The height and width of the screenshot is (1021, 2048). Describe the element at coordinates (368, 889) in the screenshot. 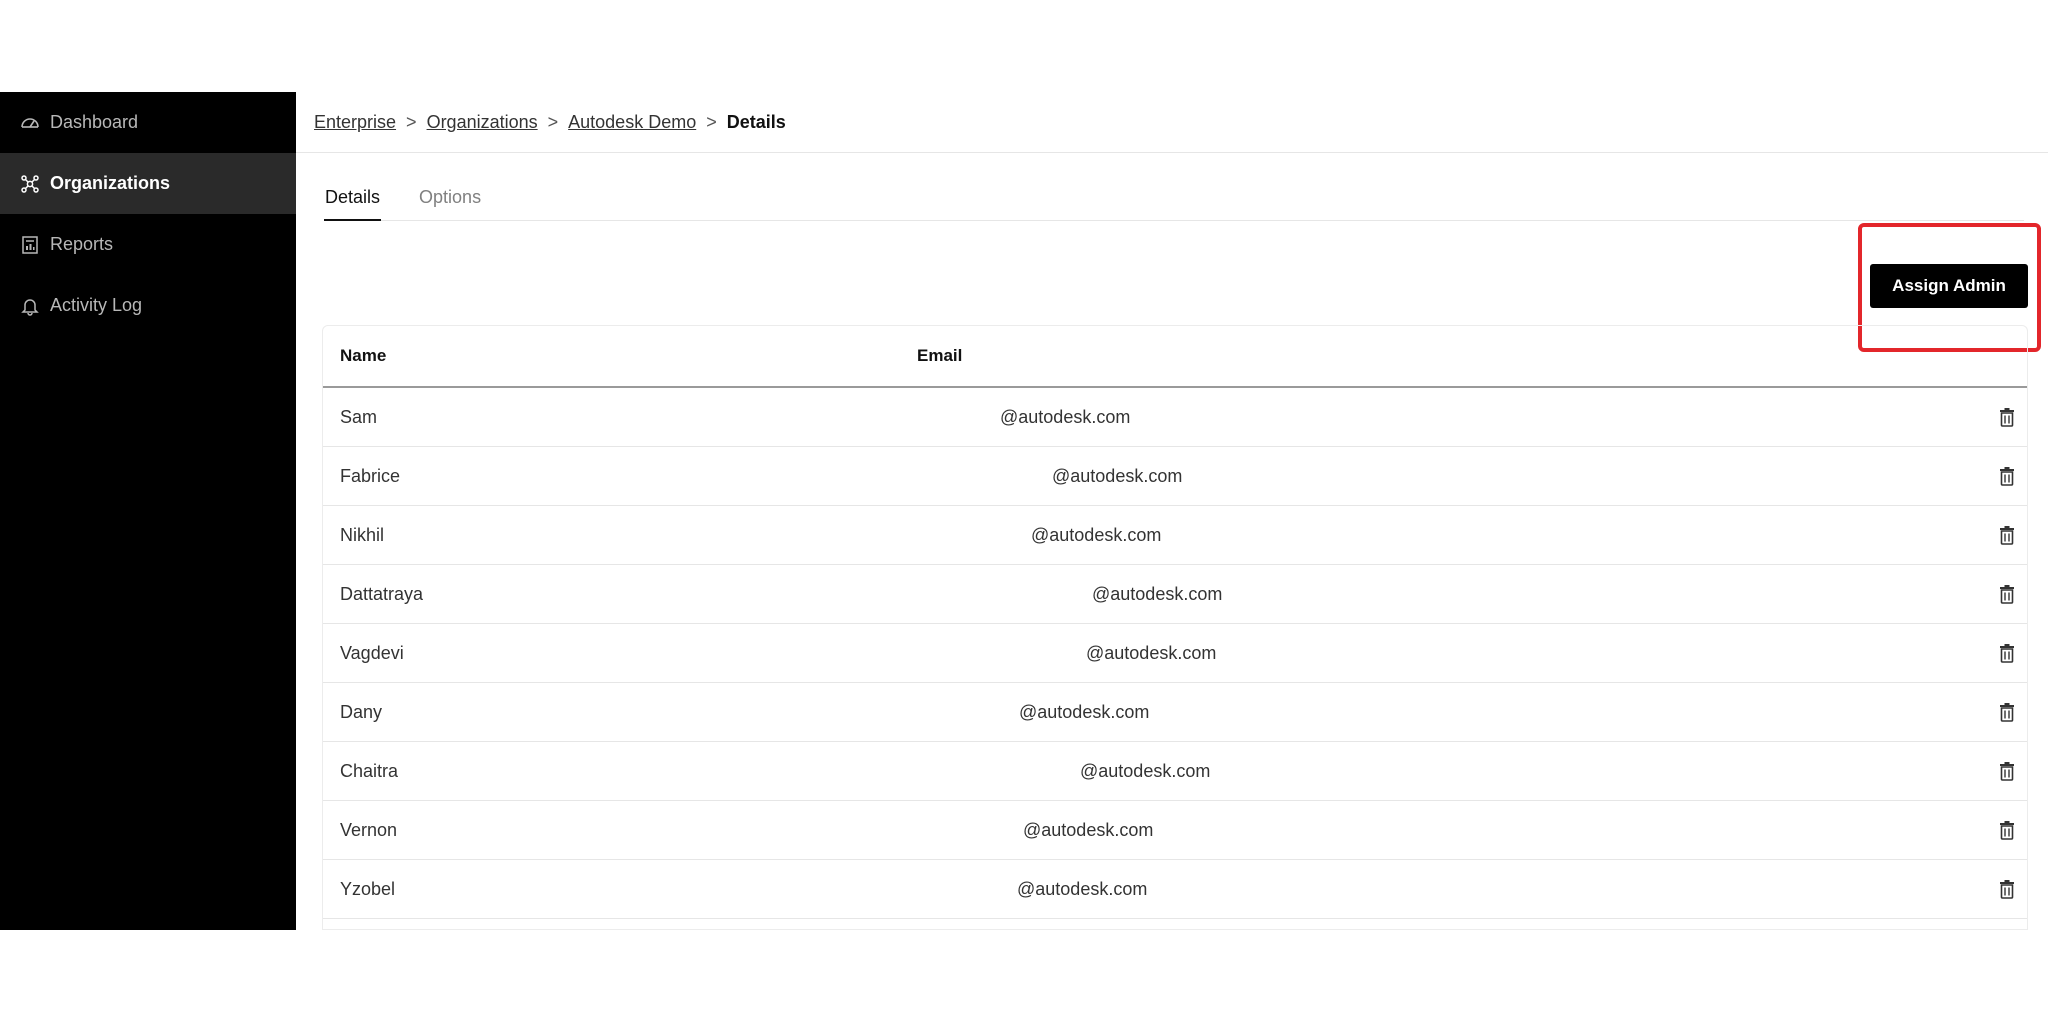

I see `row-name: Yzobel` at that location.